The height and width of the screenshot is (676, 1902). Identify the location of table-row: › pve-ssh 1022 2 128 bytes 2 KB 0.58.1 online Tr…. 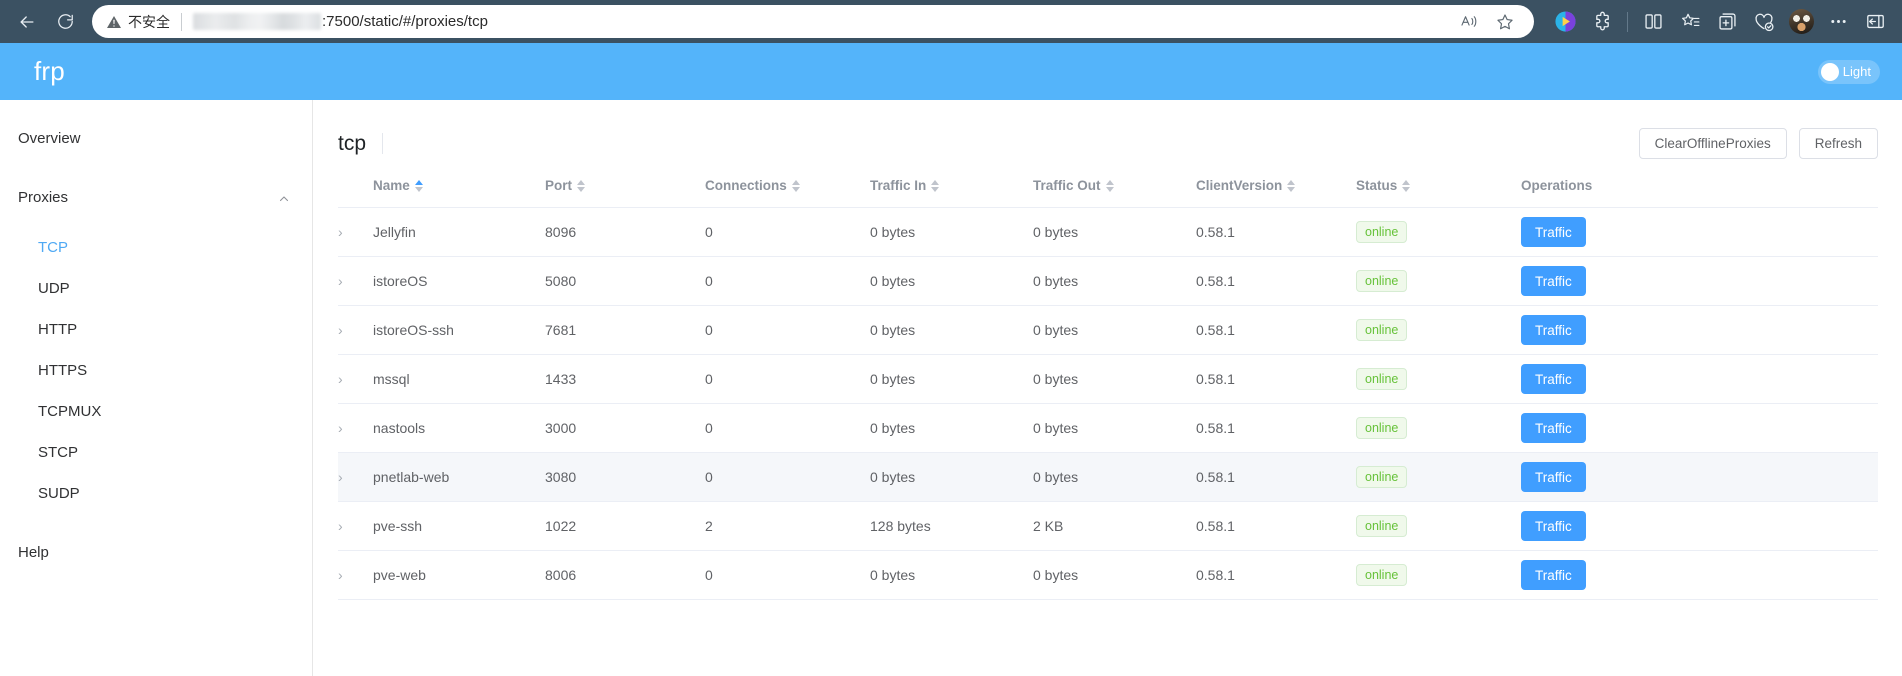
(1108, 526).